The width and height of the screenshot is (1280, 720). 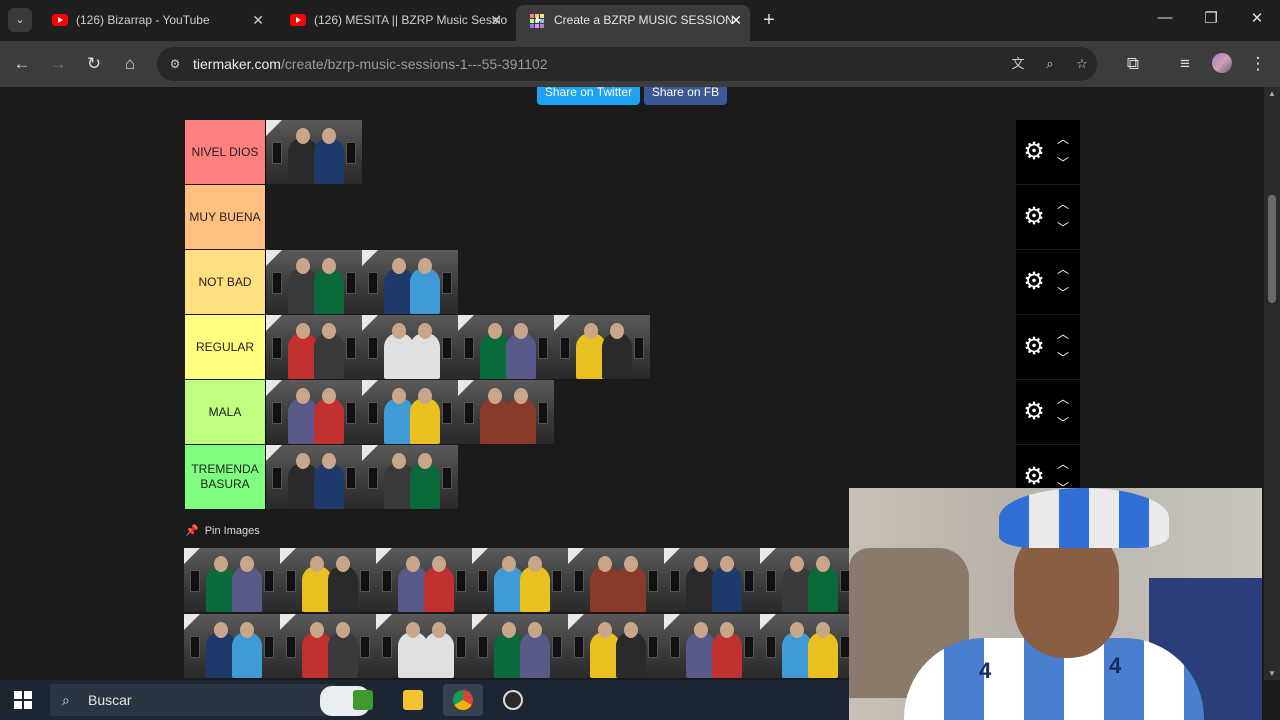 I want to click on tier-label: NIVEL DIOS, so click(x=225, y=152).